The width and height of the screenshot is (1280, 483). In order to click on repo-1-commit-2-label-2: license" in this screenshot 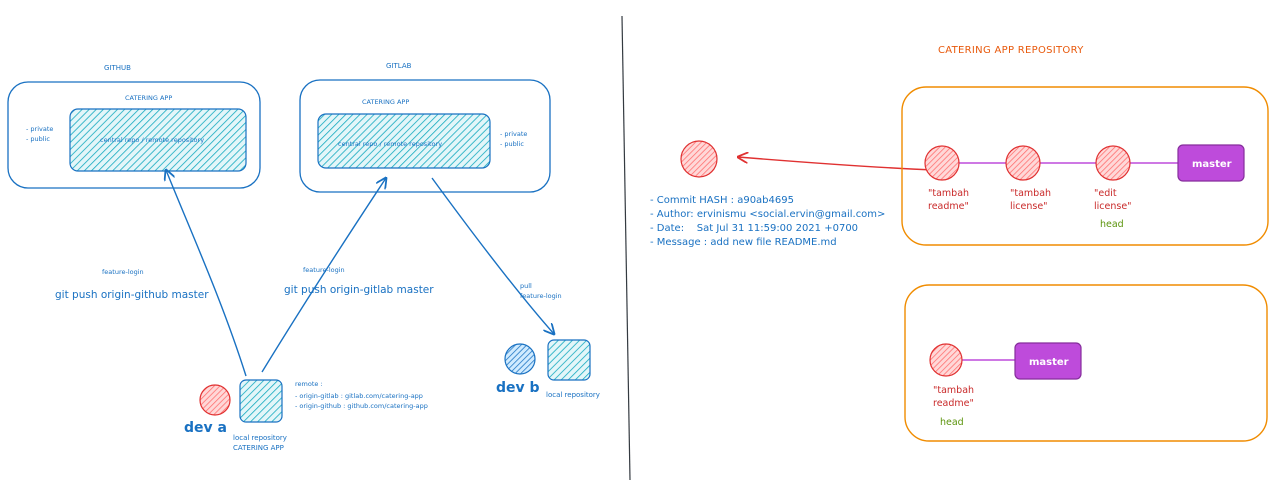, I will do `click(1029, 206)`.